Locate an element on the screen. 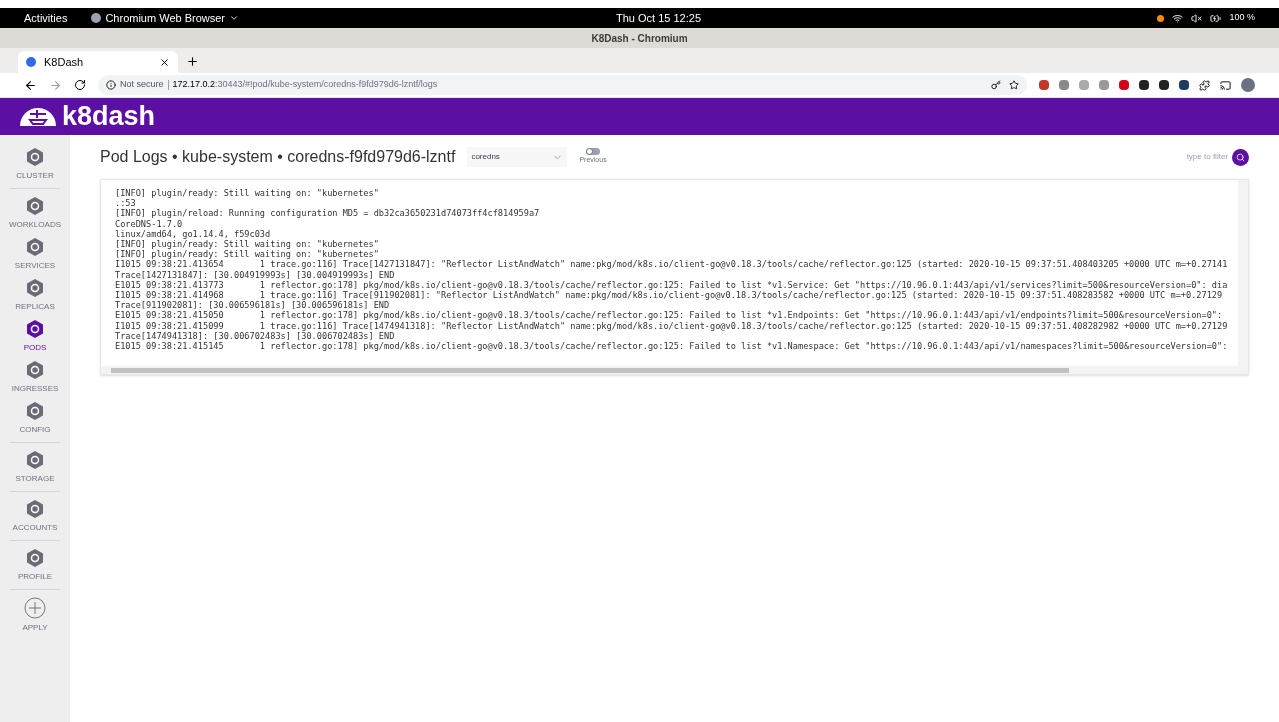 This screenshot has height=722, width=1279. log-line: I1015 09:38:21.414968 1 trace.go:116] Trace[911902081]: "Reflector ListAndWatch" name:pkg/mod/k8s.io/client-go@v0.18.3/tools/cache/reflector.go:125 (started: 2020-10-15 09:37:51.408283582 +0000 UTC m=+0.27129 is located at coordinates (669, 295).